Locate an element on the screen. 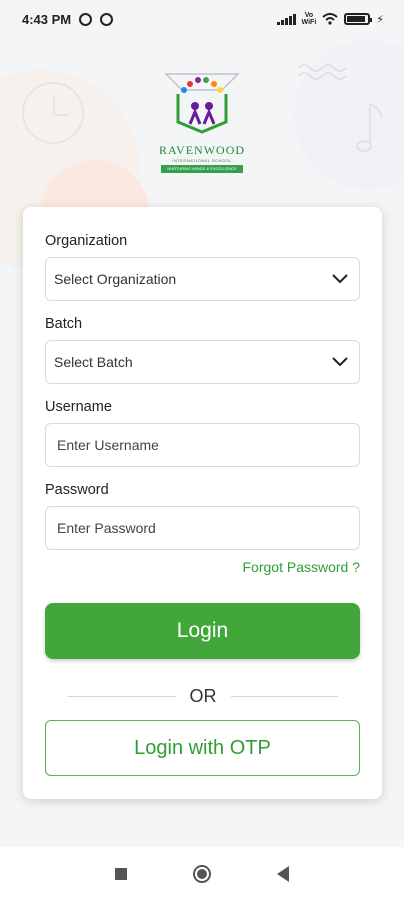 This screenshot has width=404, height=900. charging-icon: ⚡ is located at coordinates (380, 19).